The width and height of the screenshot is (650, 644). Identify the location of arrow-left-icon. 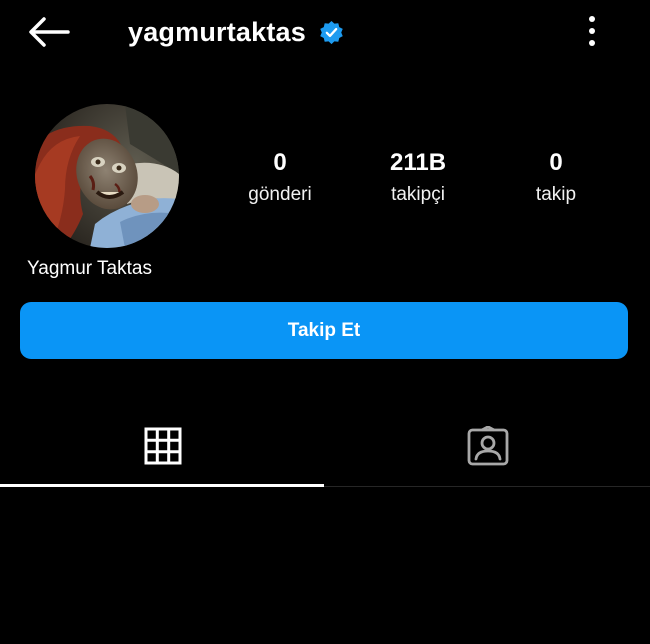
(49, 32).